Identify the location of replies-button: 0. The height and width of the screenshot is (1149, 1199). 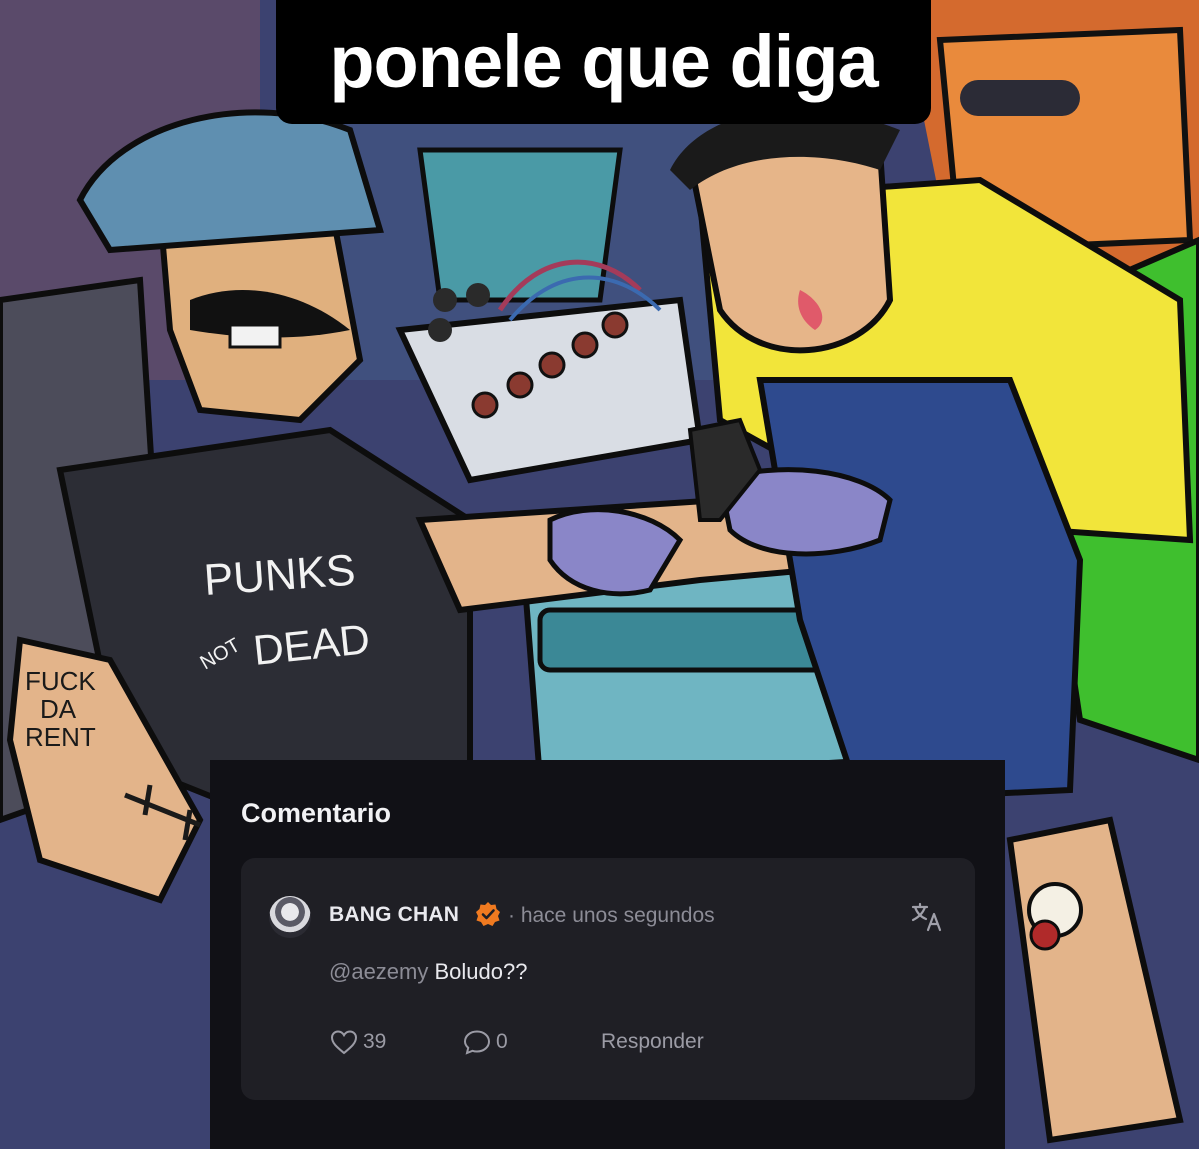
(485, 1042).